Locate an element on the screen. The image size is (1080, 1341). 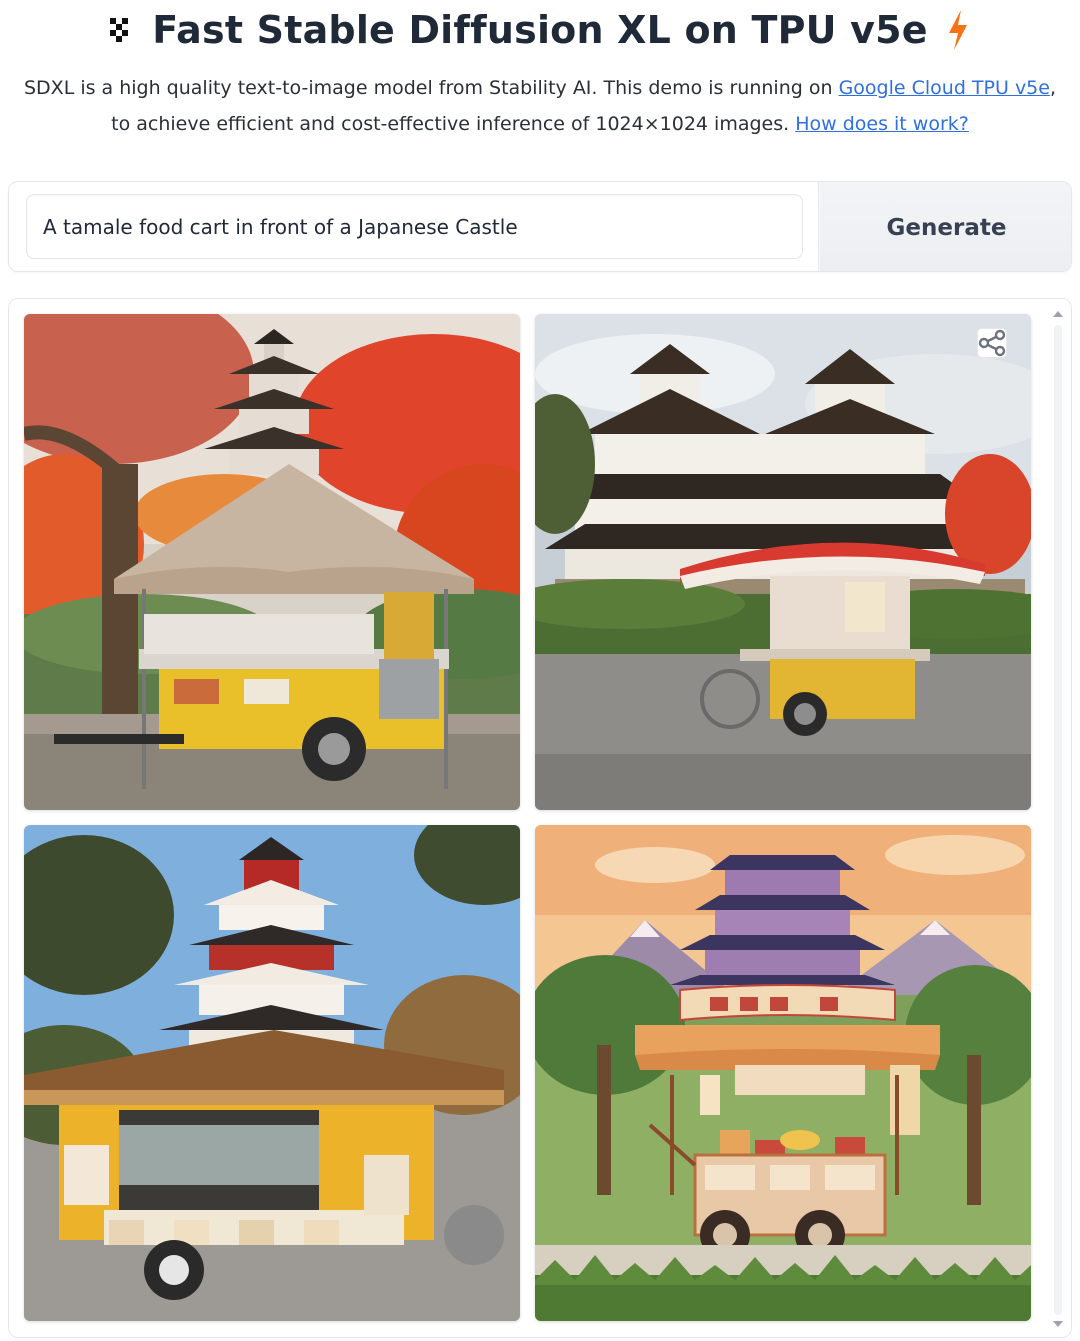
scroll-thumb is located at coordinates (1058, 820).